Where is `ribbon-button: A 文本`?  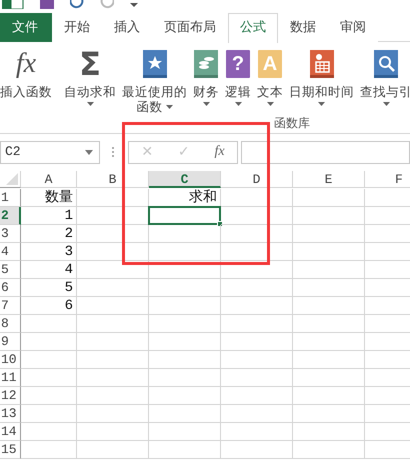 ribbon-button: A 文本 is located at coordinates (270, 77).